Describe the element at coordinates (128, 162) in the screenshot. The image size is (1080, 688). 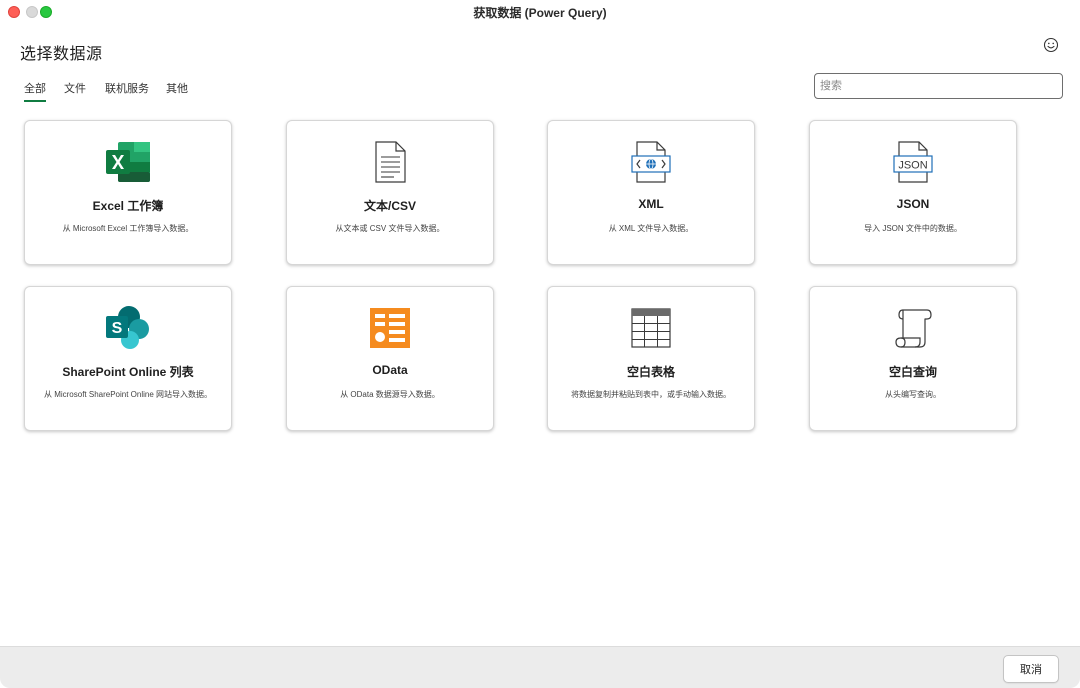
I see `excel-icon` at that location.